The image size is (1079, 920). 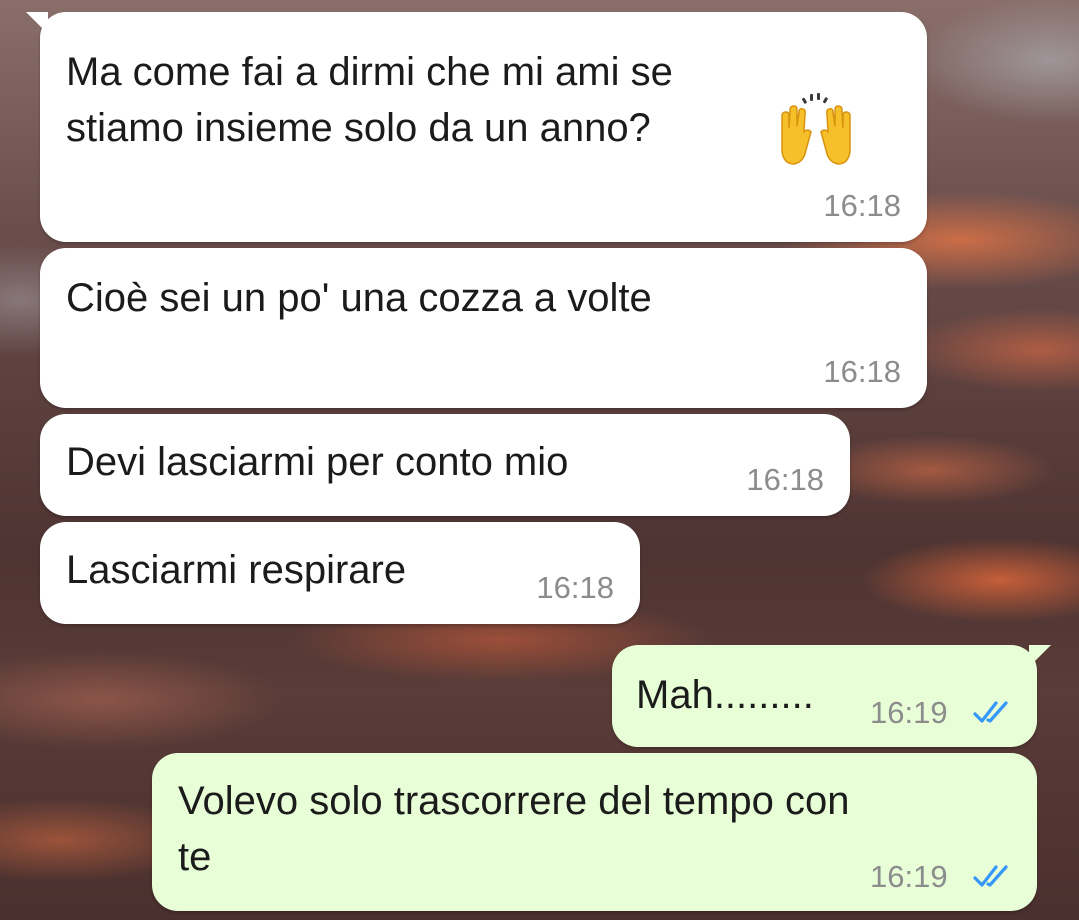 I want to click on message-text: Devi lasciarmi per conto mio, so click(x=317, y=462).